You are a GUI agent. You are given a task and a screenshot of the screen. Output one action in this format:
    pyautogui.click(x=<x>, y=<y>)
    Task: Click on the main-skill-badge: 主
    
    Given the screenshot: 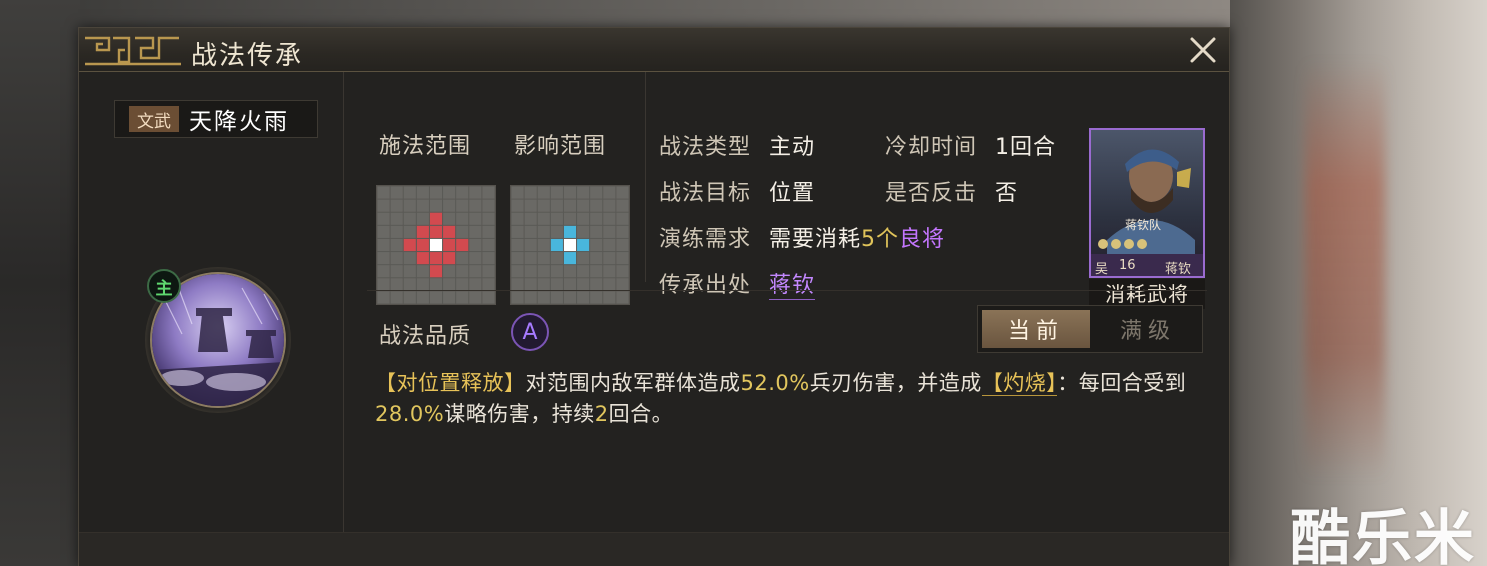 What is the action you would take?
    pyautogui.click(x=164, y=286)
    